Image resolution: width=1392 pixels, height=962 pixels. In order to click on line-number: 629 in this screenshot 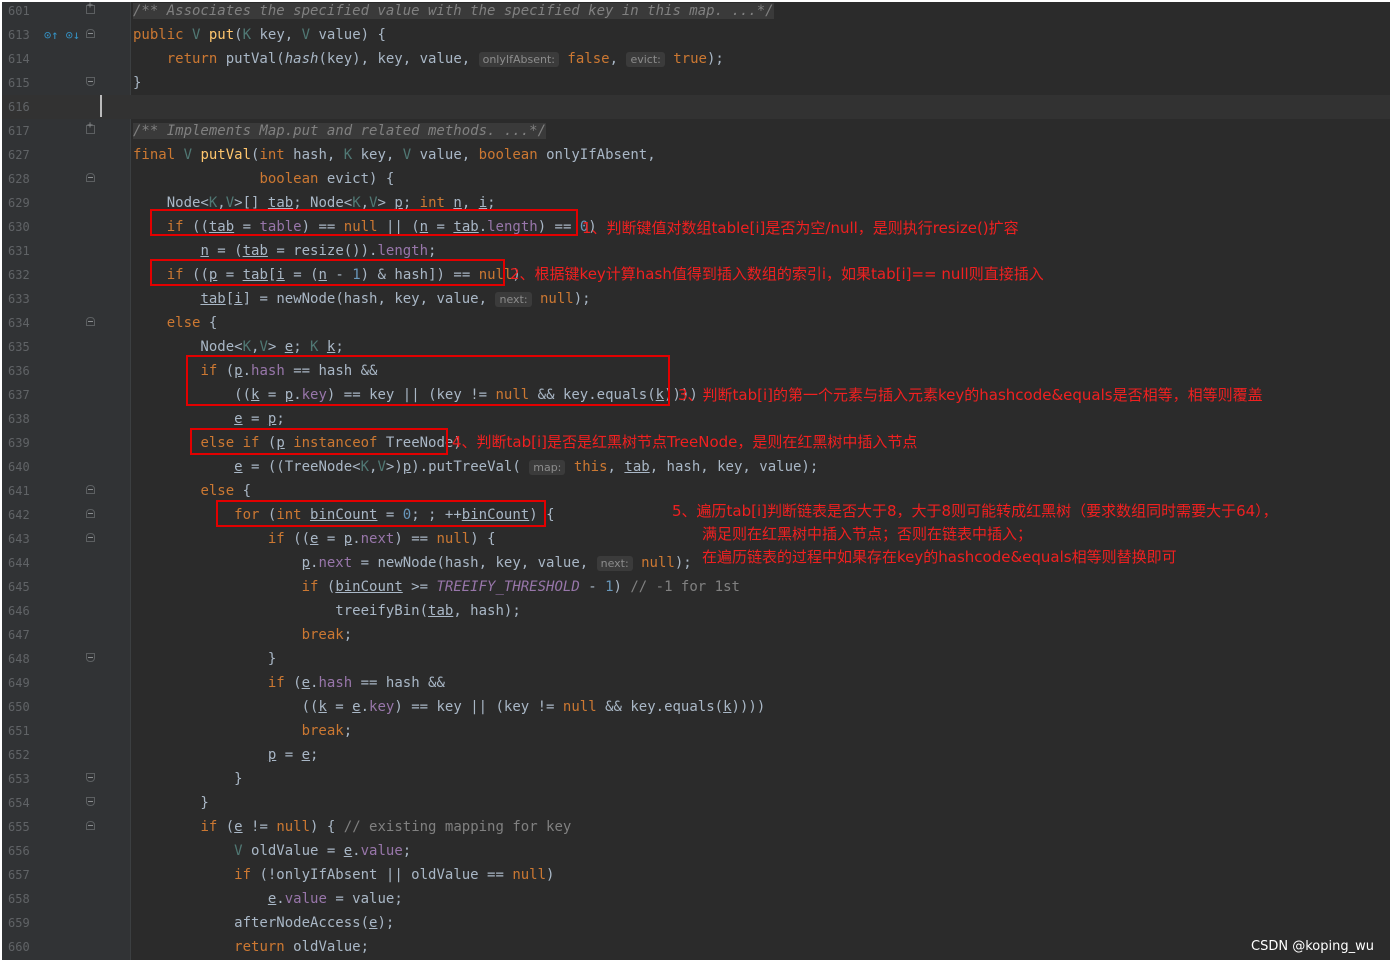, I will do `click(19, 203)`.